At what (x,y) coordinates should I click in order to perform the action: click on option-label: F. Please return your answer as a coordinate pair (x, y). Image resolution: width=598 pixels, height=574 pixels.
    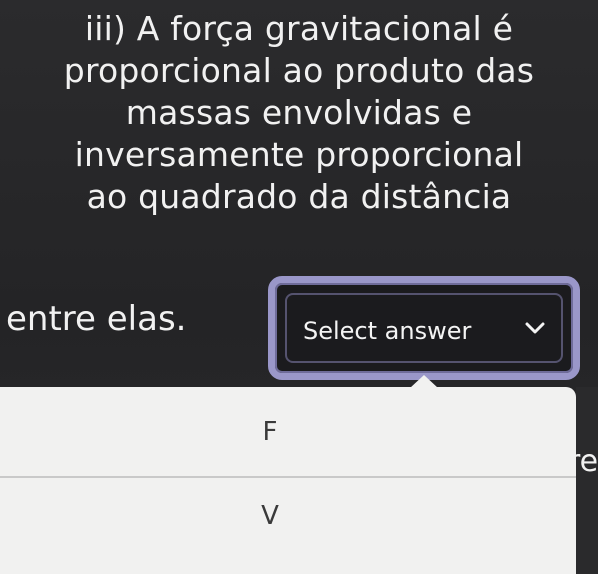
    Looking at the image, I should click on (270, 432).